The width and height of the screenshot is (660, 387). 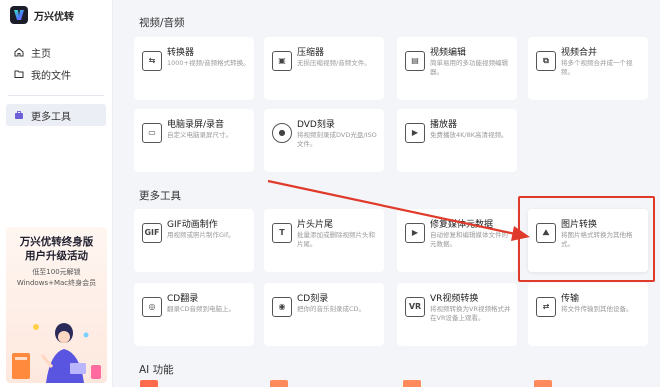 I want to click on annotation-arrow-icon, so click(x=398, y=210).